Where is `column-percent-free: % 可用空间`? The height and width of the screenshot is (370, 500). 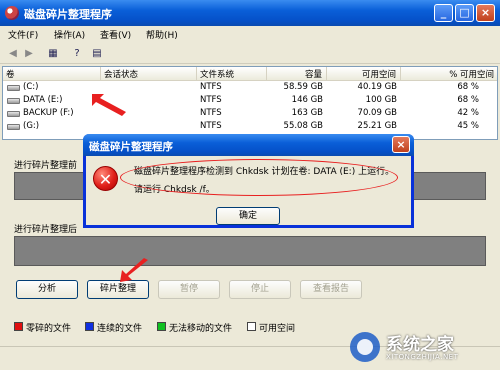 column-percent-free: % 可用空间 is located at coordinates (449, 74).